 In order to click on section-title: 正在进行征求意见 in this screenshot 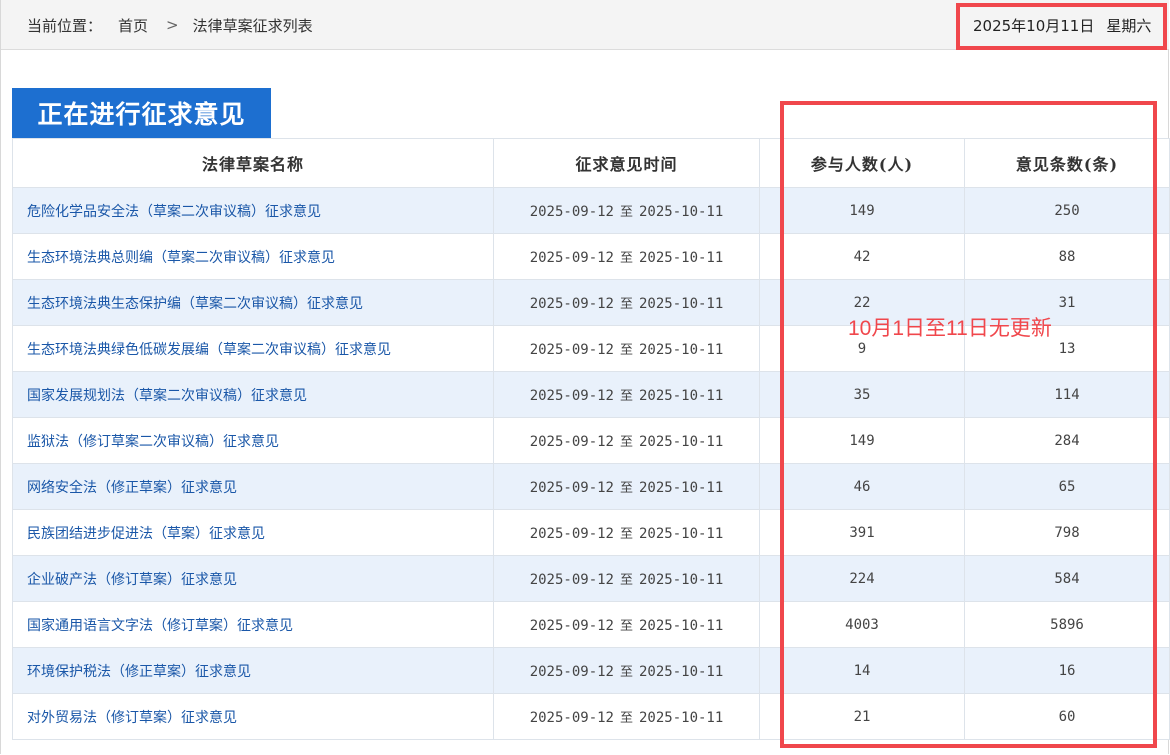, I will do `click(141, 113)`.